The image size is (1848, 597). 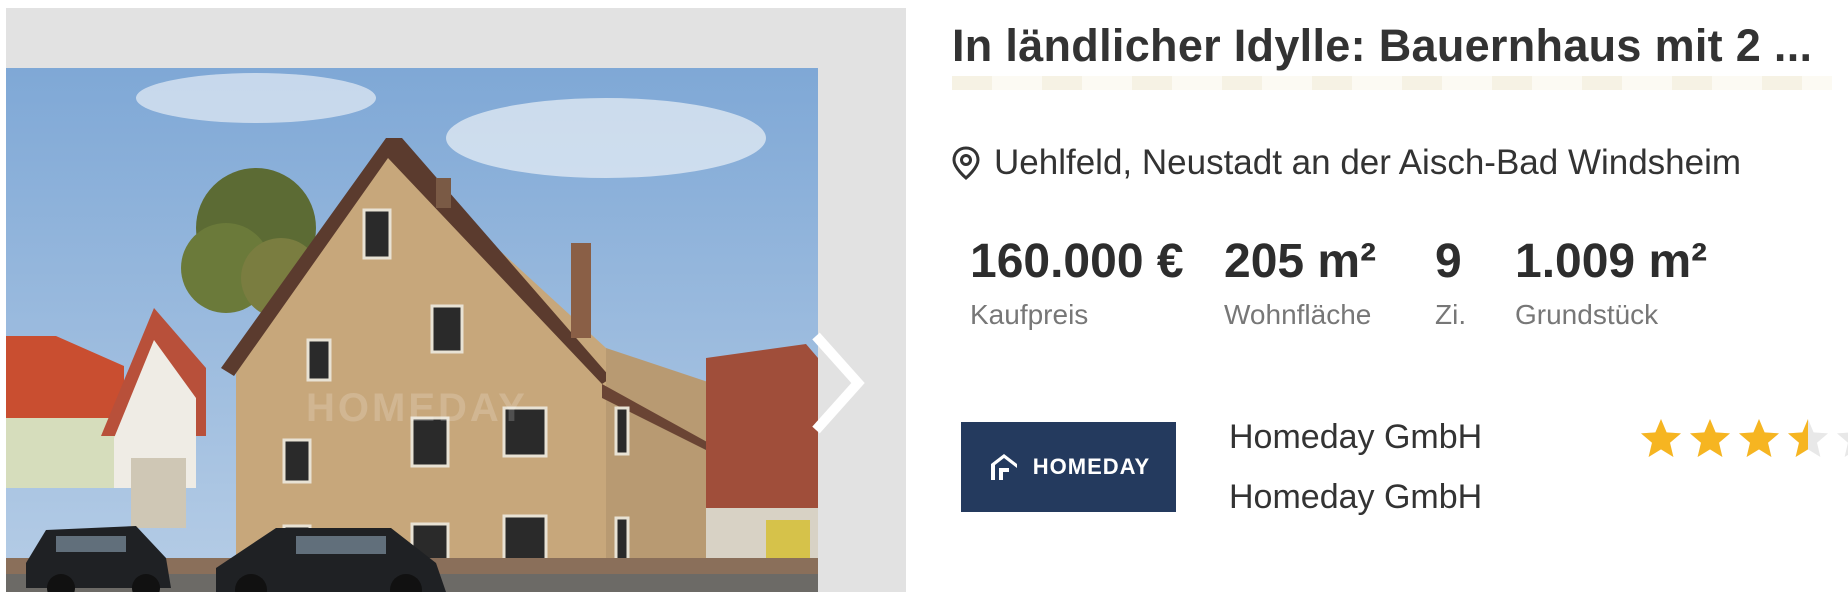 What do you see at coordinates (1077, 261) in the screenshot?
I see `fact-value: 160.000 €` at bounding box center [1077, 261].